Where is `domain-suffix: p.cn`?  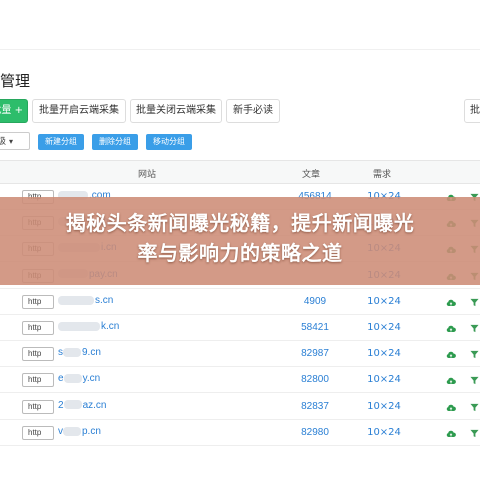
domain-suffix: p.cn is located at coordinates (91, 431).